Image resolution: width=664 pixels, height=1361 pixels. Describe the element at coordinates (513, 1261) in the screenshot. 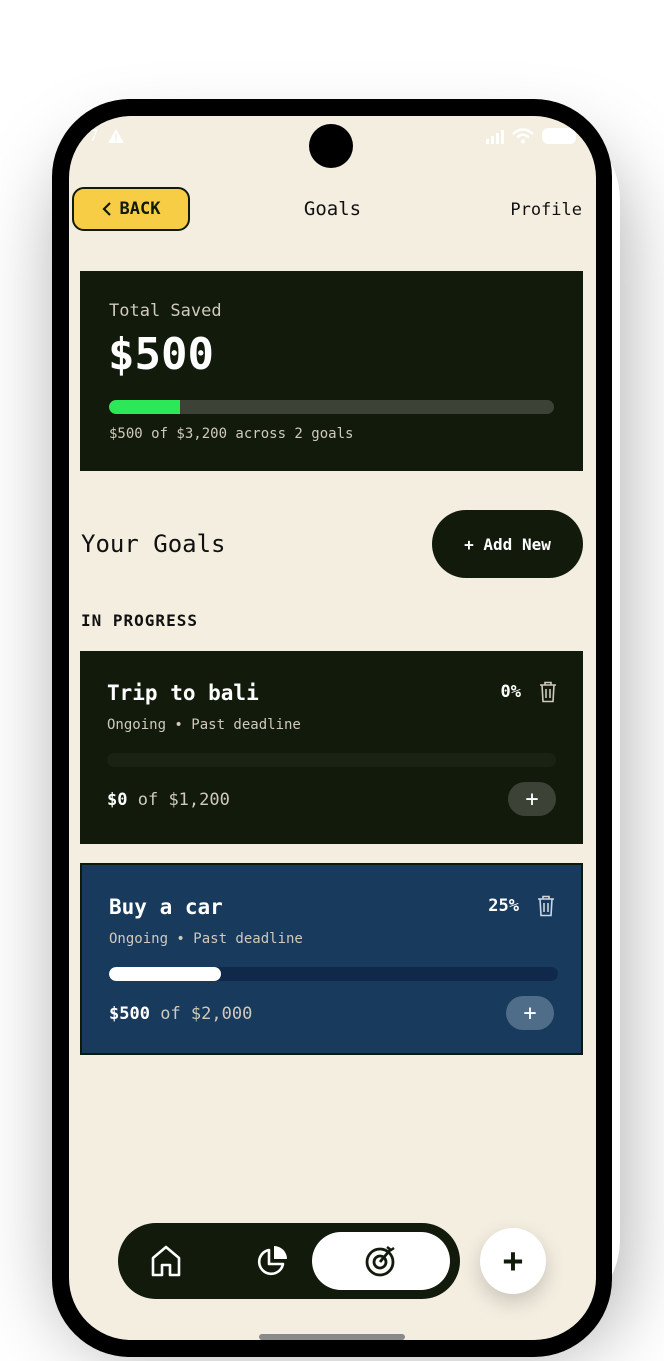

I see `quick-add-button: +` at that location.